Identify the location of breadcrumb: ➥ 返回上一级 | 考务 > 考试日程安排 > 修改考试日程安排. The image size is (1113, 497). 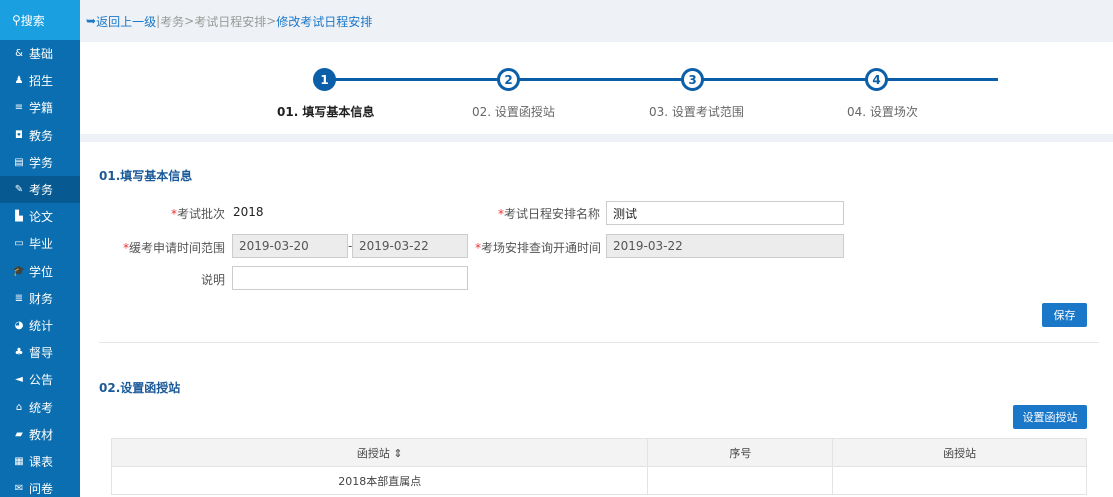
(596, 21).